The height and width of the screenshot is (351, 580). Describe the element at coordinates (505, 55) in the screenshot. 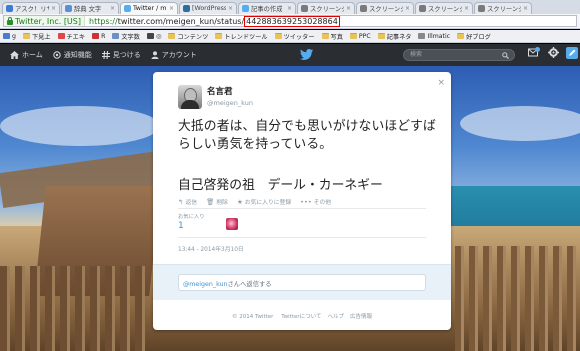

I see `search-icon` at that location.